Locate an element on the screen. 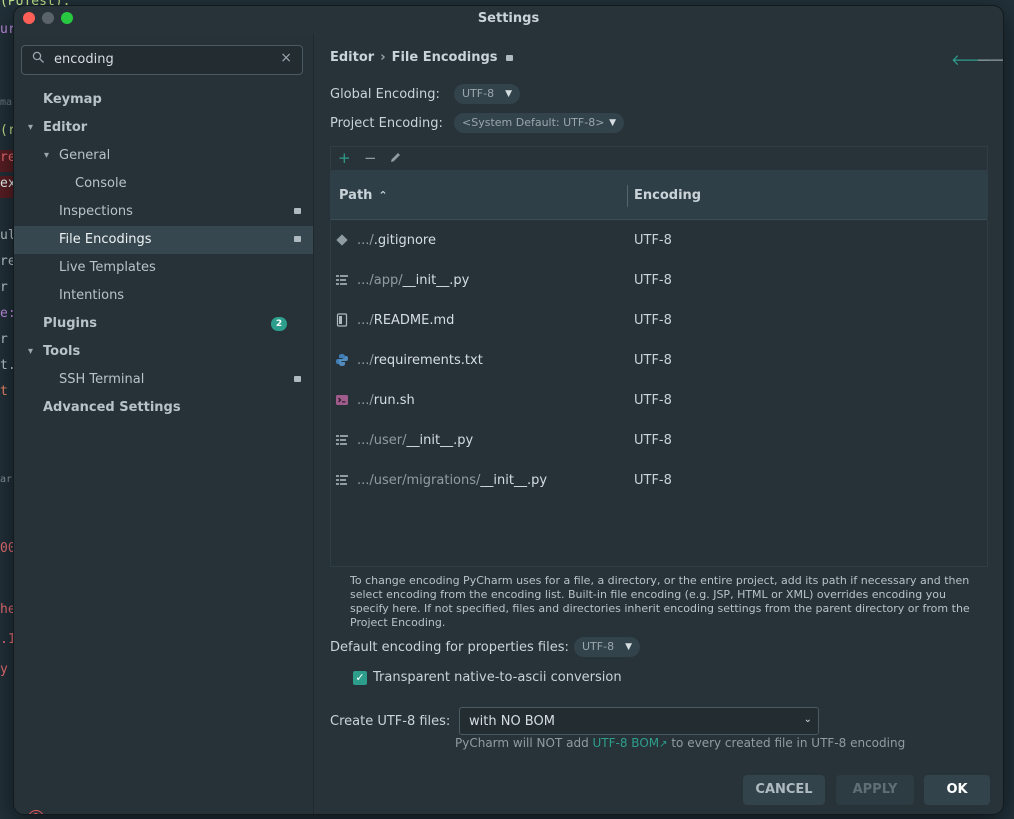  chevron-down-icon: ⌄ is located at coordinates (807, 719).